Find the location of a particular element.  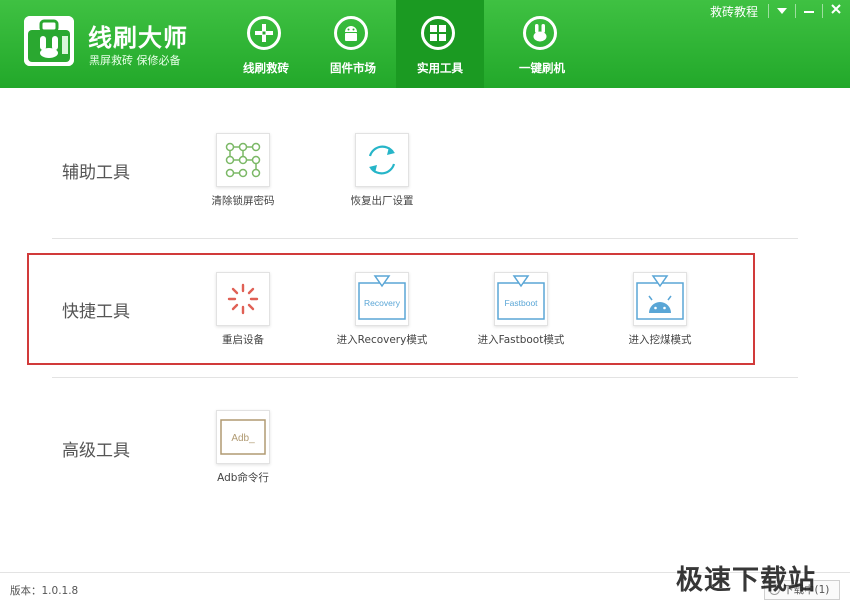

tab-utility-tools: 实用工具 is located at coordinates (440, 44).